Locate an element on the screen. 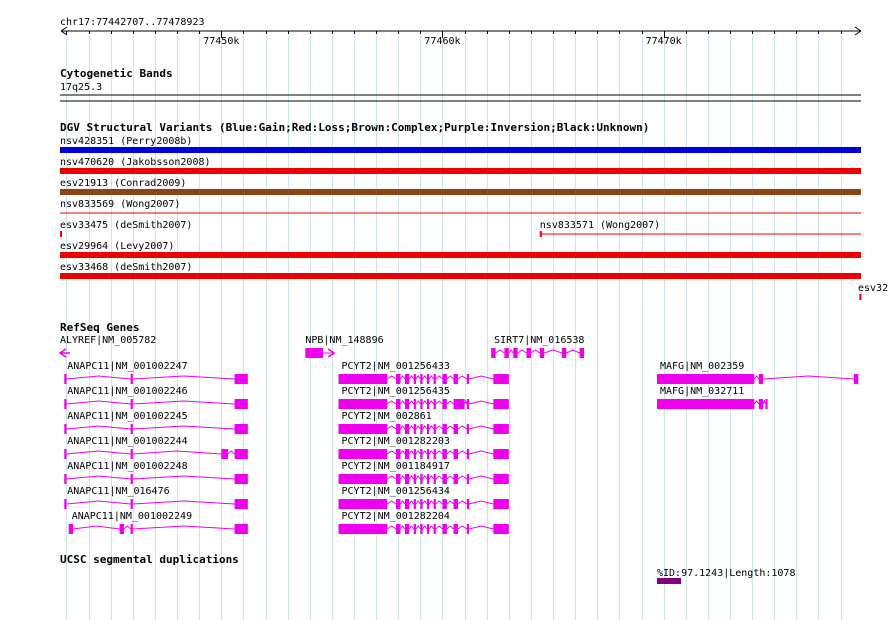 Image resolution: width=890 pixels, height=620 pixels. gene-label: MAFG|NM_032711 is located at coordinates (702, 391).